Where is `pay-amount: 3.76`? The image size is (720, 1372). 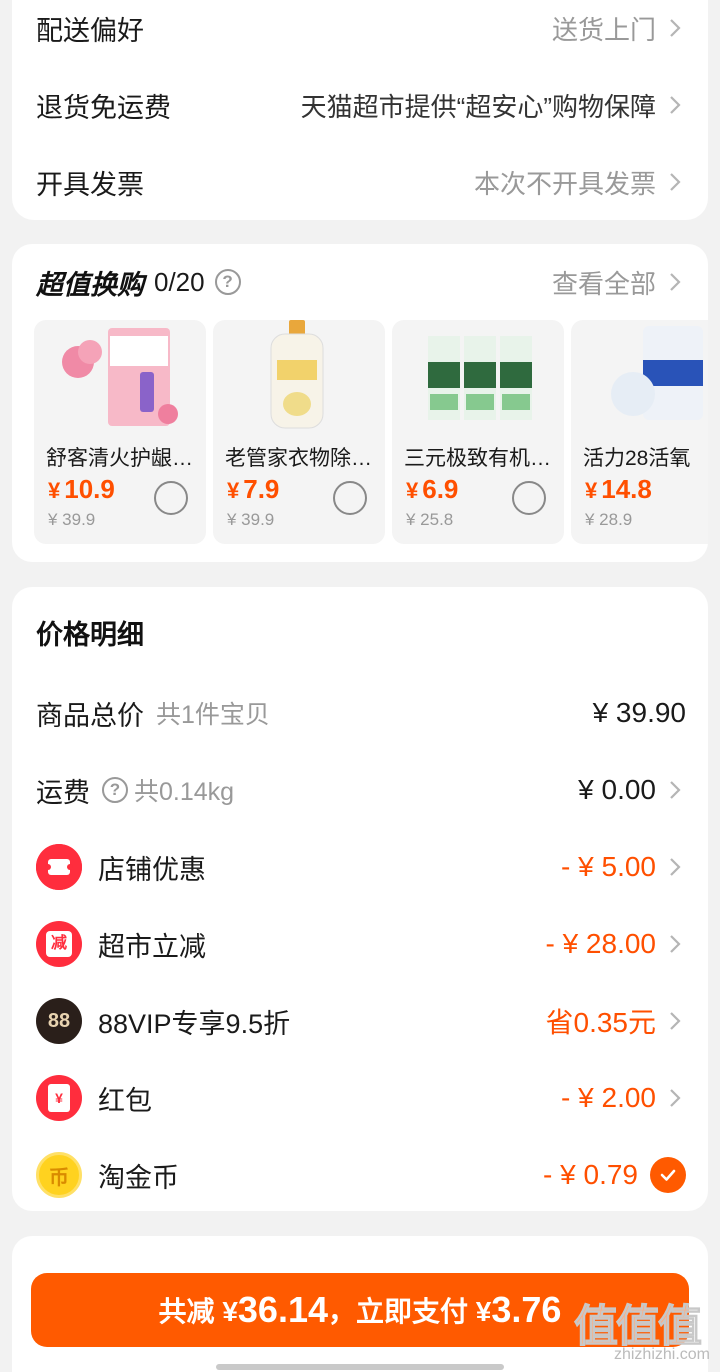 pay-amount: 3.76 is located at coordinates (526, 1309).